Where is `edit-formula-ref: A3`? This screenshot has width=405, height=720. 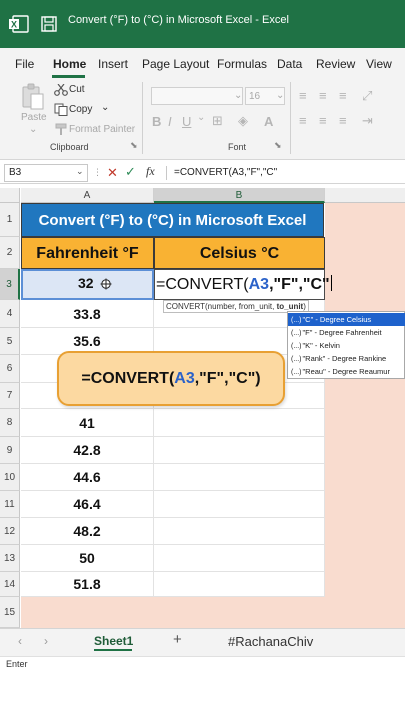
edit-formula-ref: A3 is located at coordinates (259, 284).